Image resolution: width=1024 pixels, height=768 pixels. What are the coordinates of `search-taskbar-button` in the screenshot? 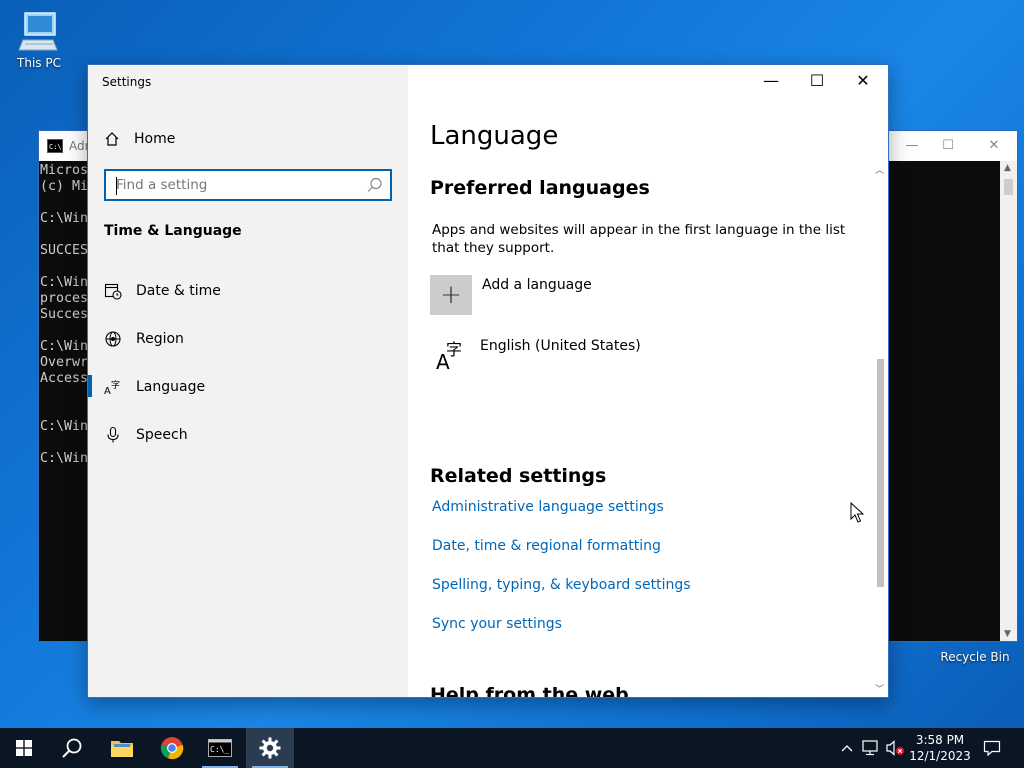 It's located at (72, 748).